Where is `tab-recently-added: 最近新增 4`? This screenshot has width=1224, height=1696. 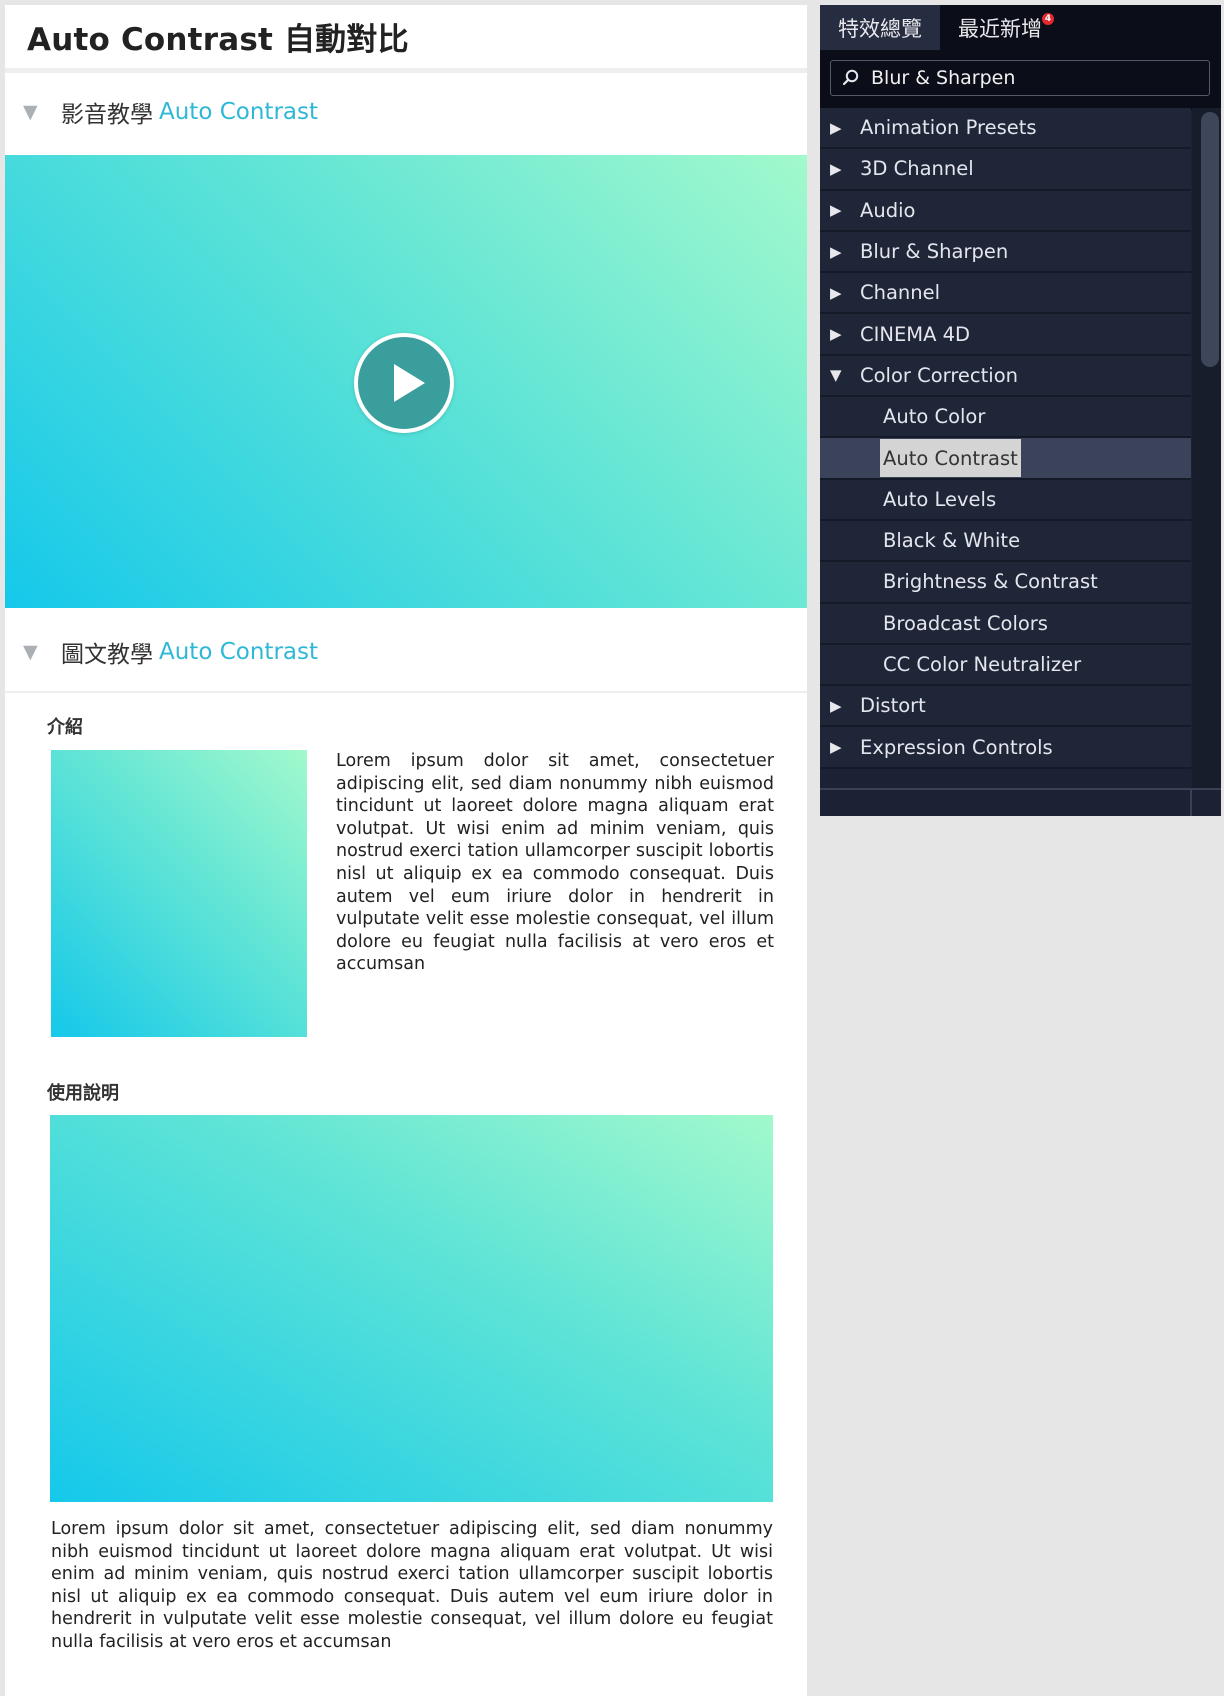
tab-recently-added: 最近新增 4 is located at coordinates (1006, 27).